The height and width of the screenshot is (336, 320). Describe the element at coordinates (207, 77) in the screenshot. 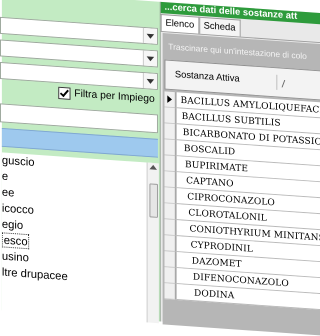

I see `column-header-label: Sostanza Attiva` at that location.